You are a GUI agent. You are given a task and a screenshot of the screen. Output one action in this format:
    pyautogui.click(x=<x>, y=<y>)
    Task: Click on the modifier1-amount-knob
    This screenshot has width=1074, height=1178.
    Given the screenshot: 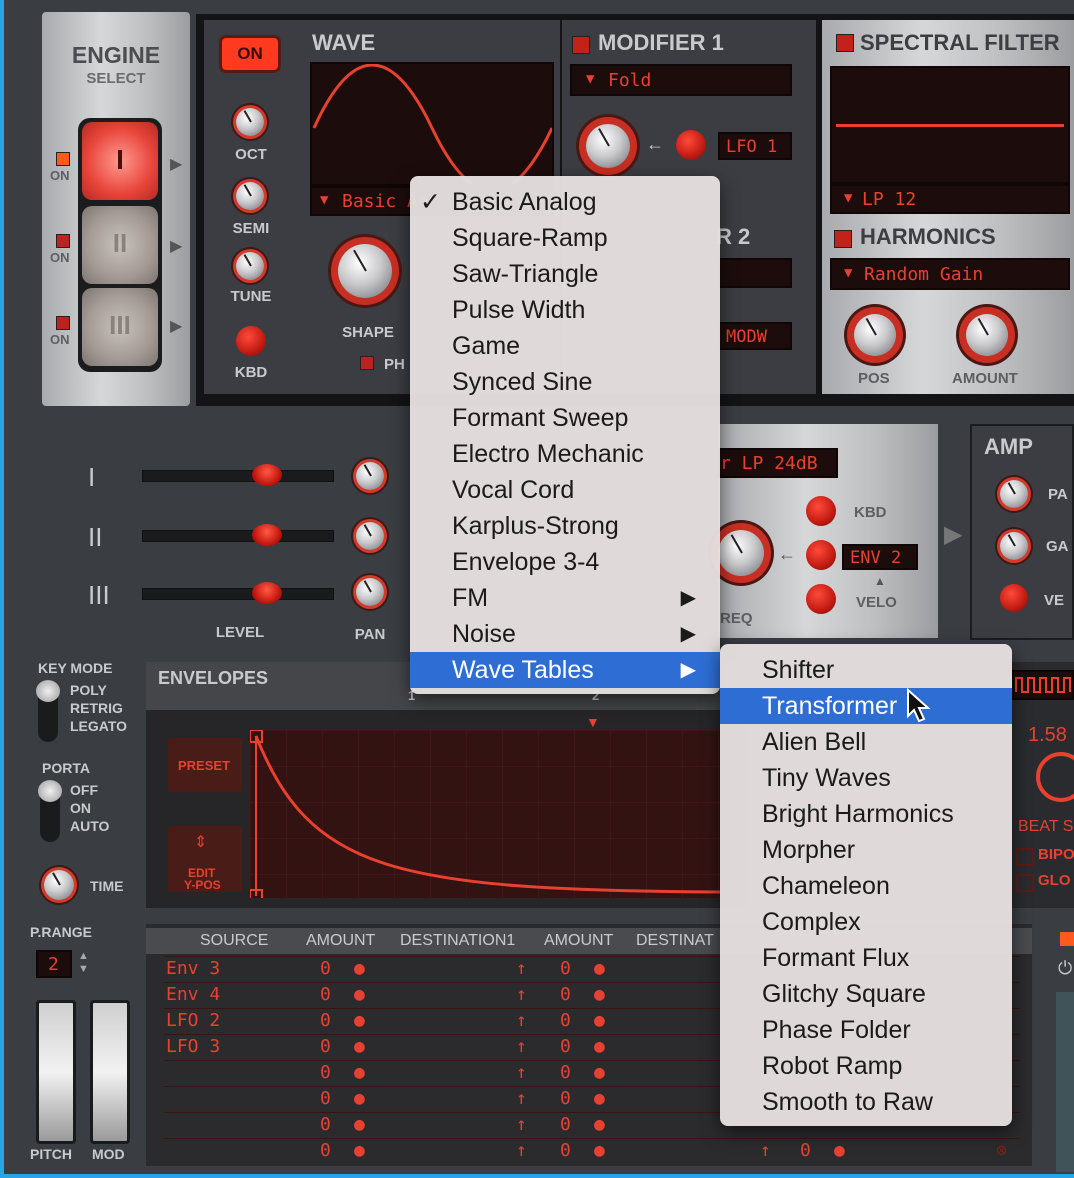 What is the action you would take?
    pyautogui.click(x=608, y=146)
    